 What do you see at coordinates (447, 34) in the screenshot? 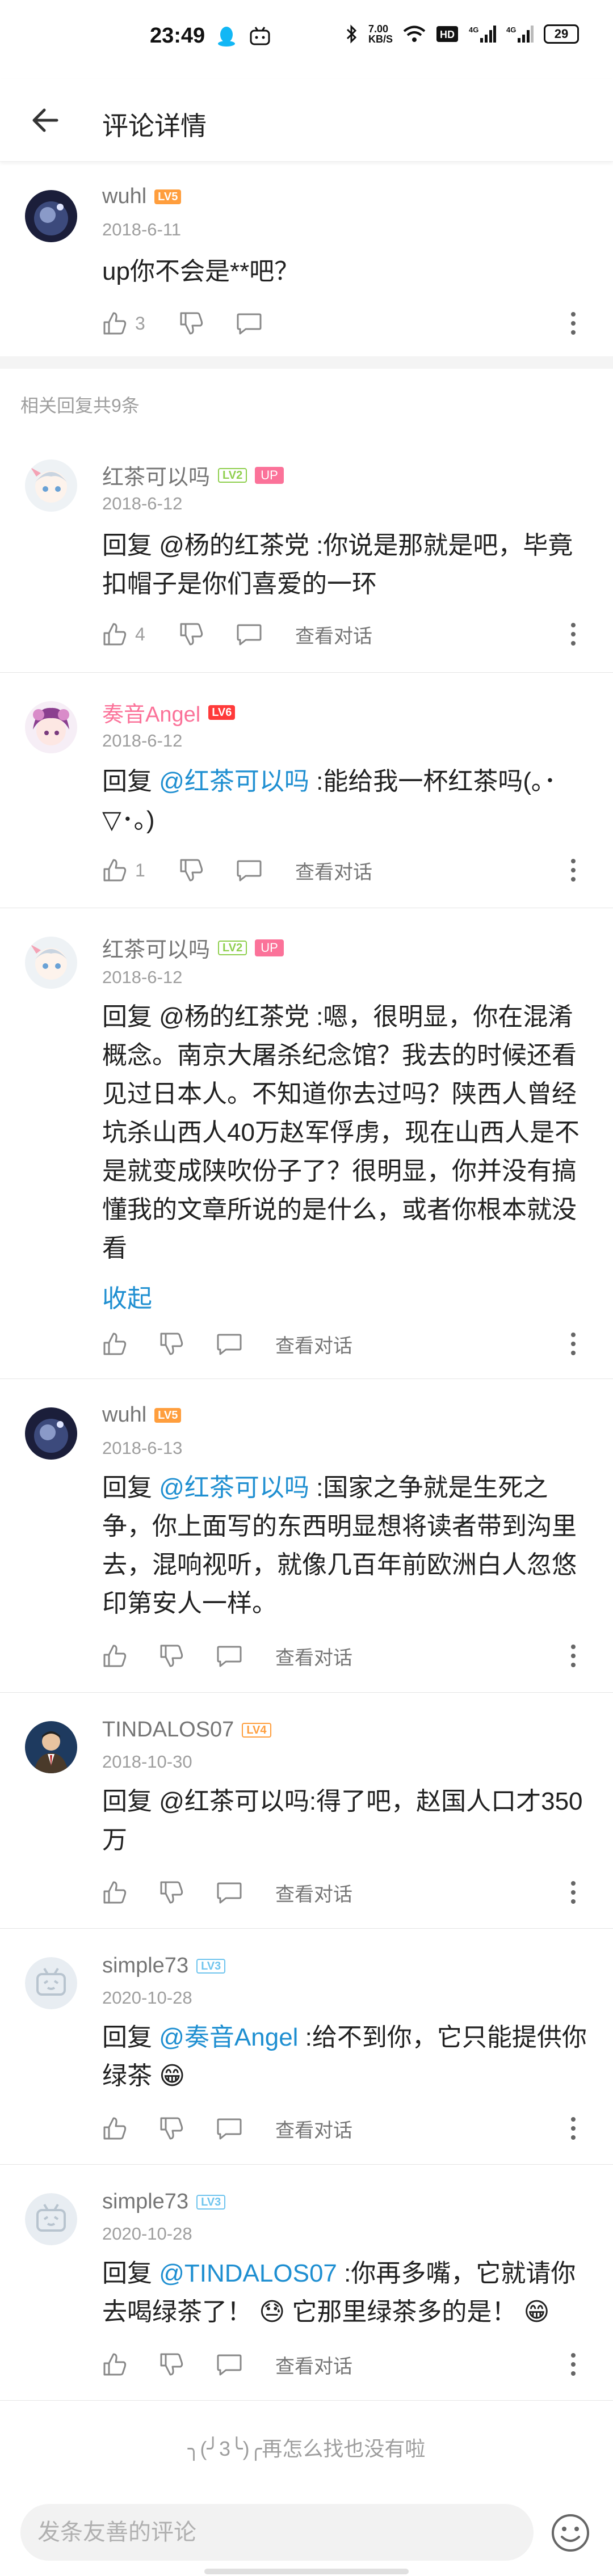
I see `hd-icon: HD` at bounding box center [447, 34].